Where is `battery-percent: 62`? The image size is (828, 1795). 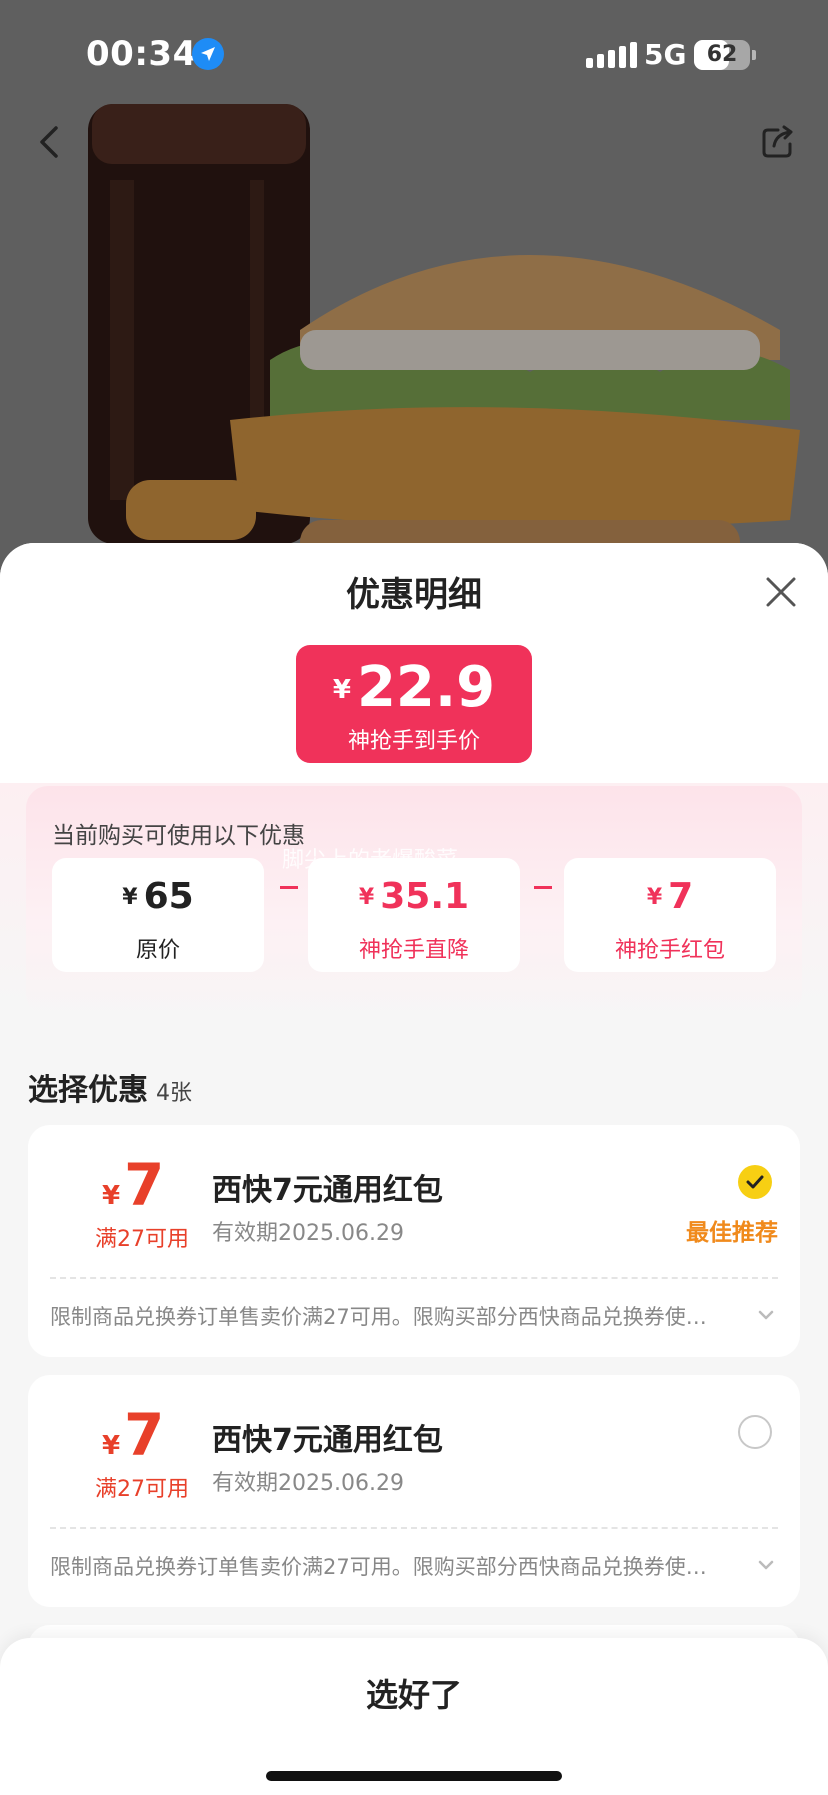
battery-percent: 62 is located at coordinates (722, 54).